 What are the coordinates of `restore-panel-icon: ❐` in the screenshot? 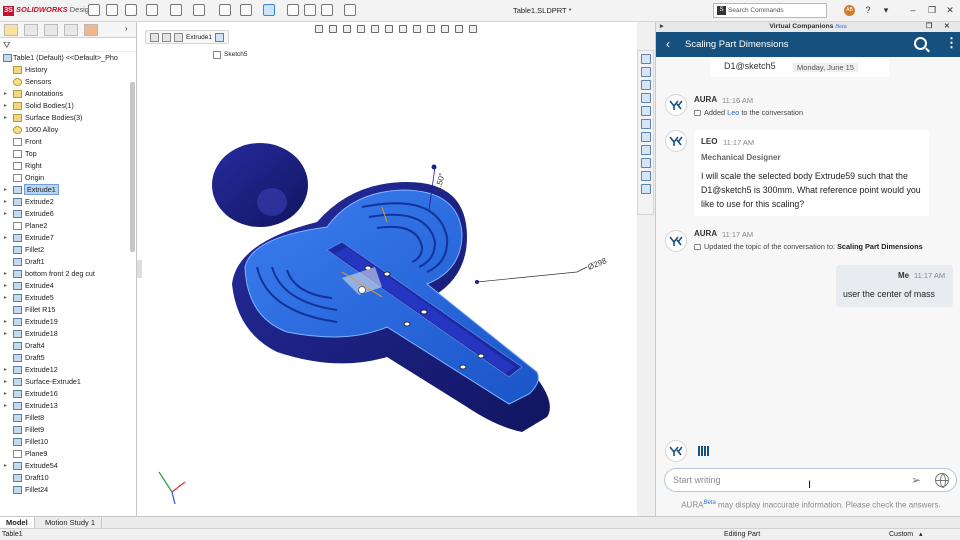 It's located at (929, 27).